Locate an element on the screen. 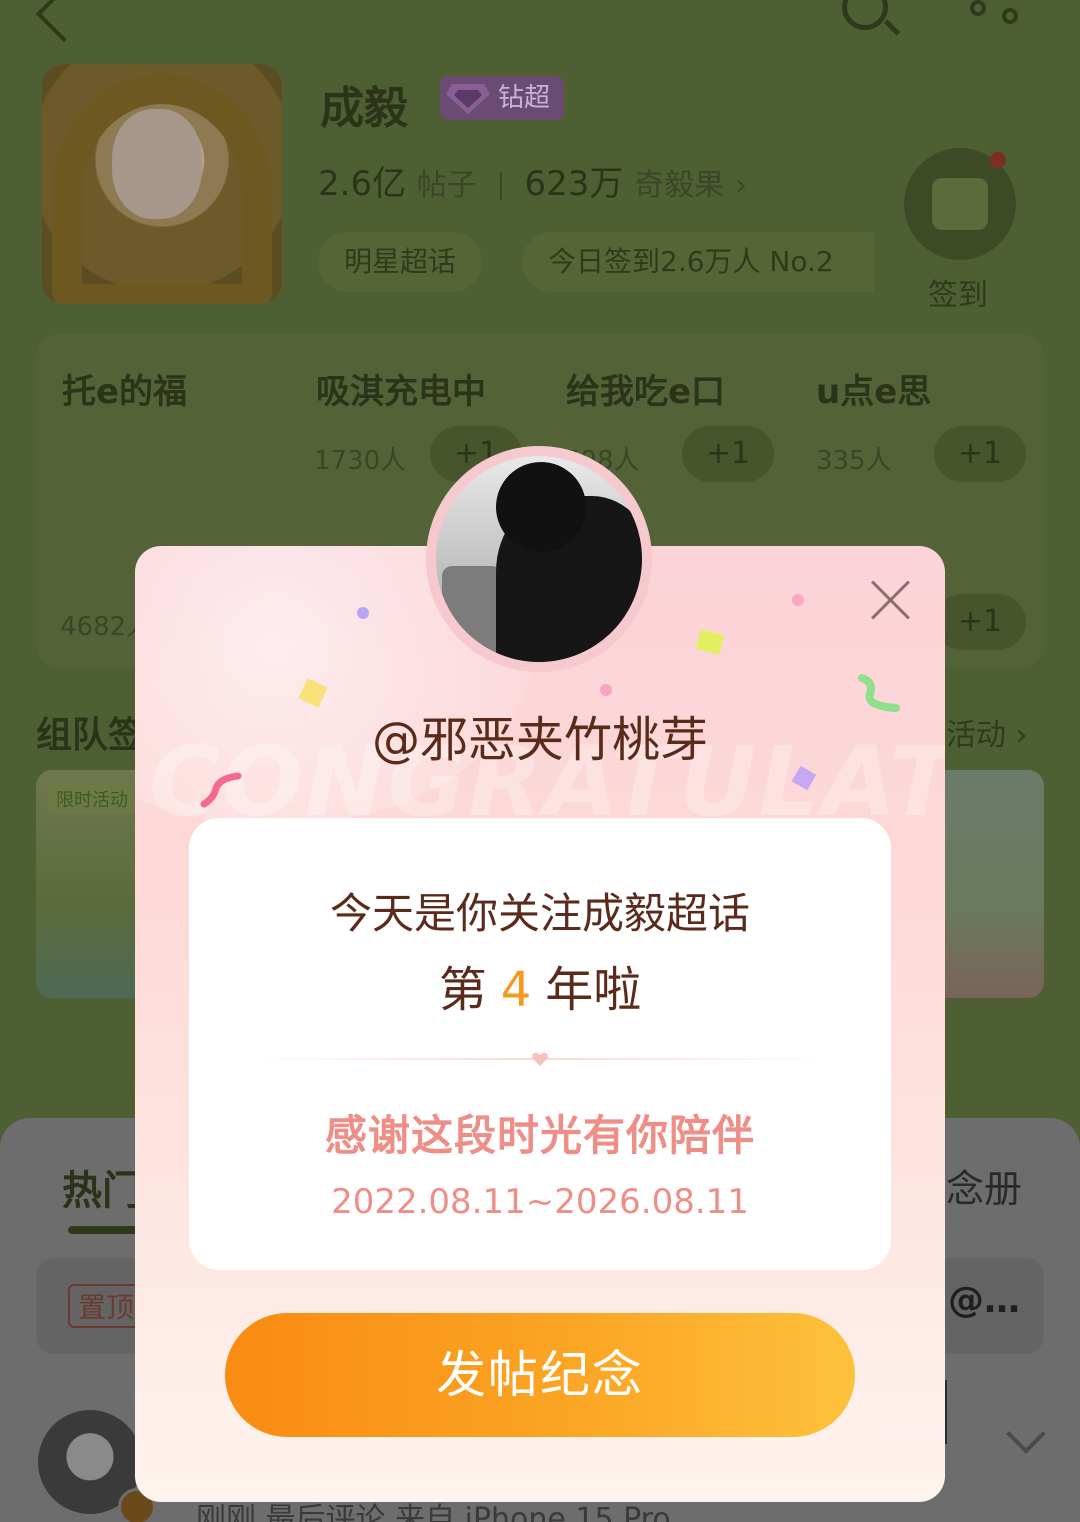  hot-item-title: u点e思 is located at coordinates (873, 388).